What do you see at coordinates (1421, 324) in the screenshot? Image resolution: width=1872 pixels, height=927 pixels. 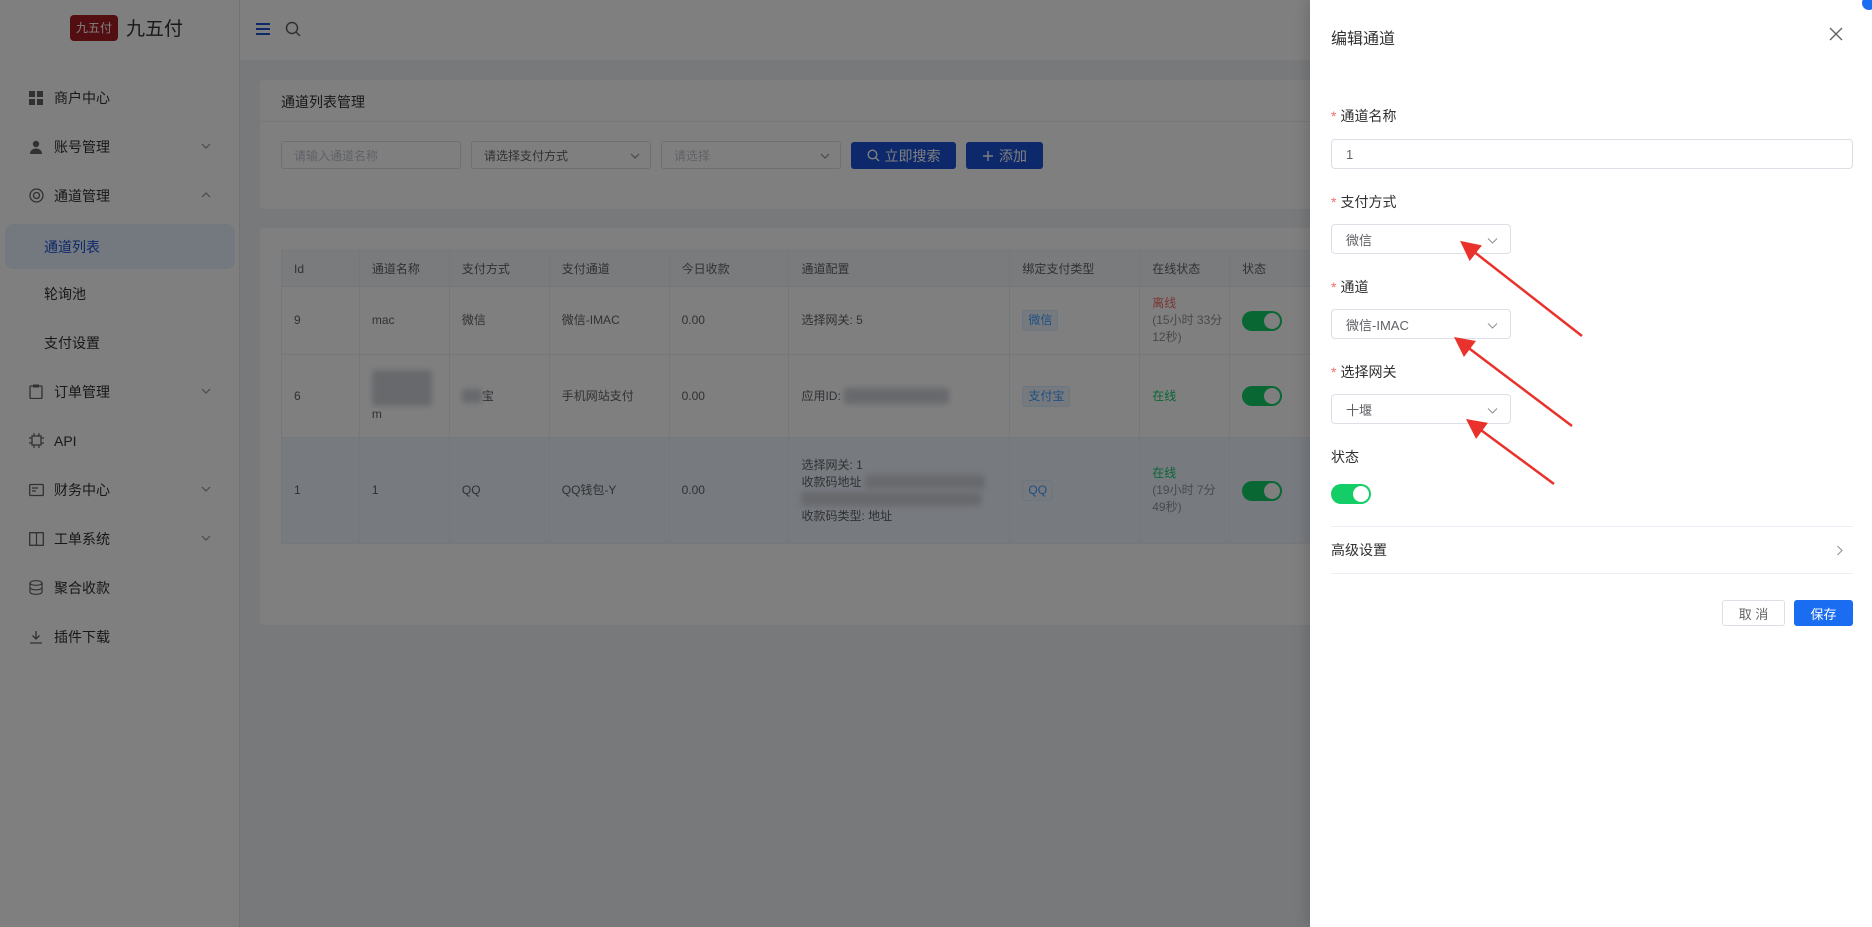 I see `channel-select: 微信-IMAC` at bounding box center [1421, 324].